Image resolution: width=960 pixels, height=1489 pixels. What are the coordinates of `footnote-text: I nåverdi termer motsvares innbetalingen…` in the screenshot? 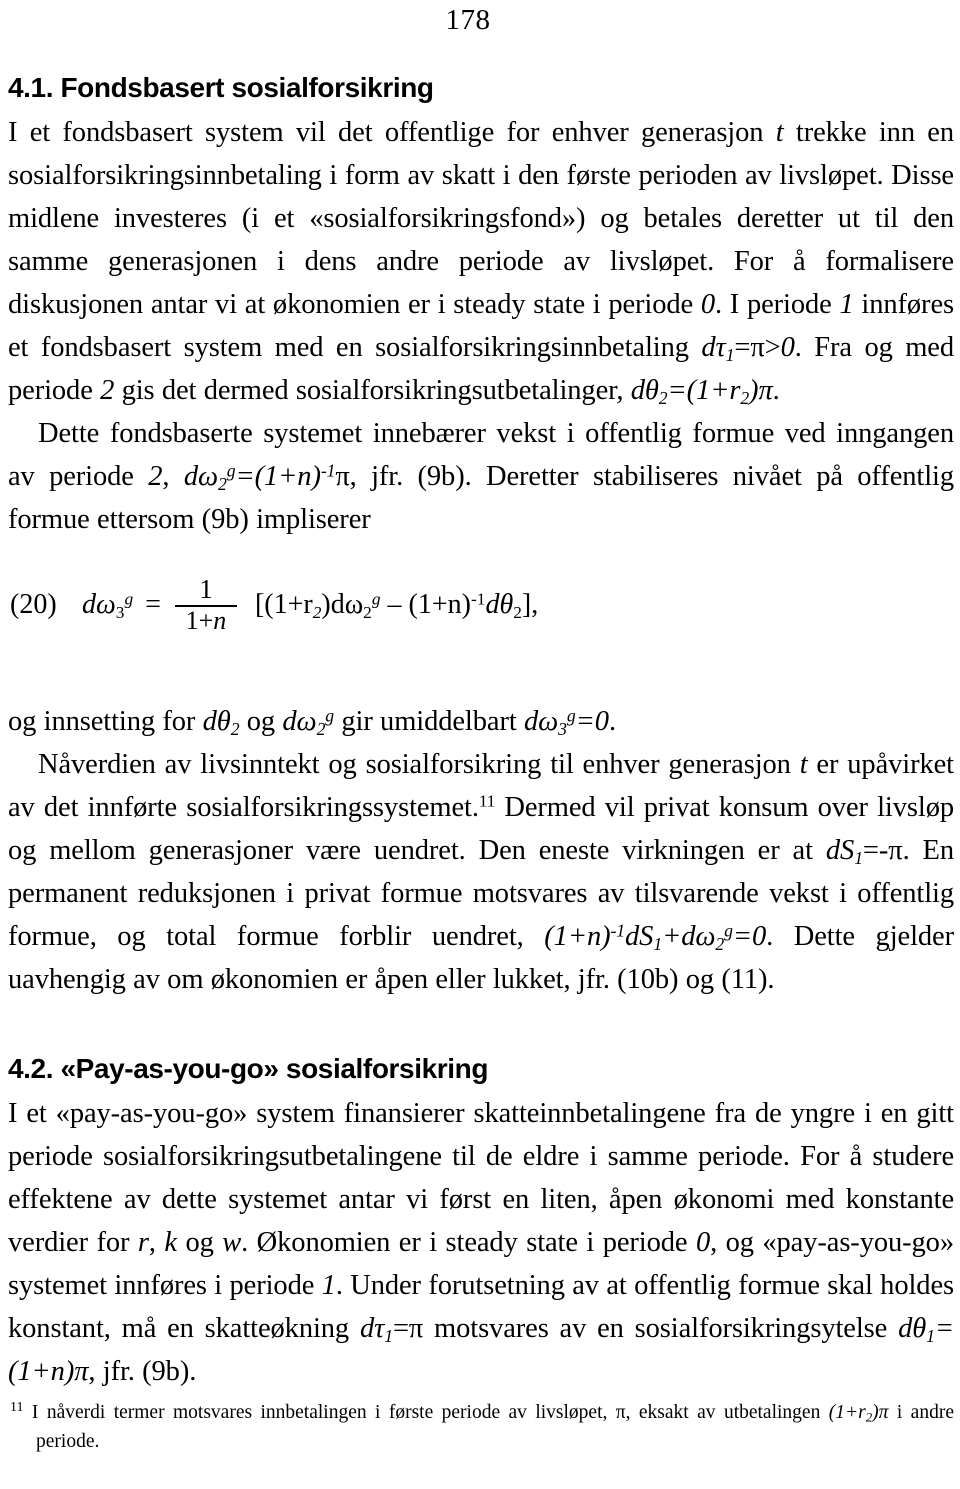 It's located at (488, 1427).